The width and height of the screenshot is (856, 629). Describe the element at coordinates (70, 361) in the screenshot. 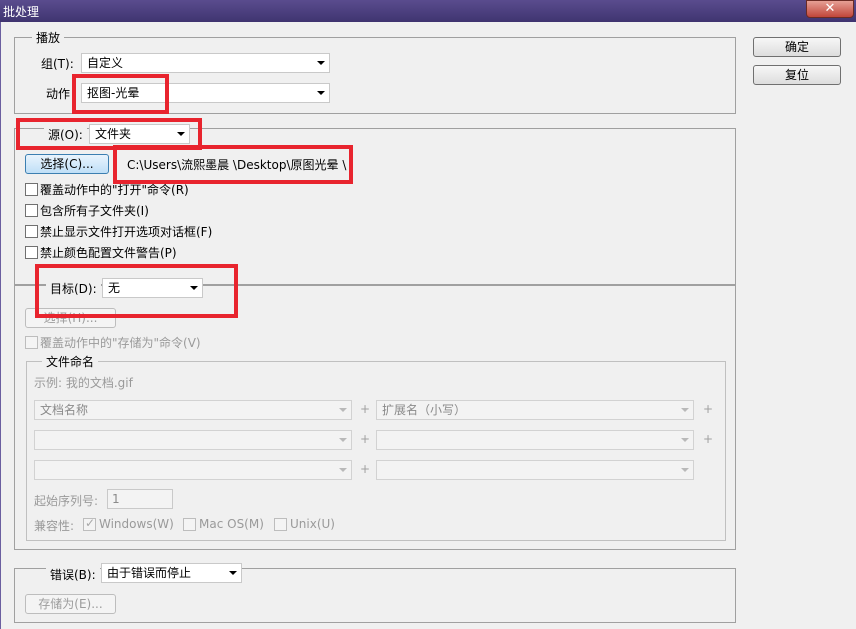

I see `file-naming-legend: 文件命名` at that location.